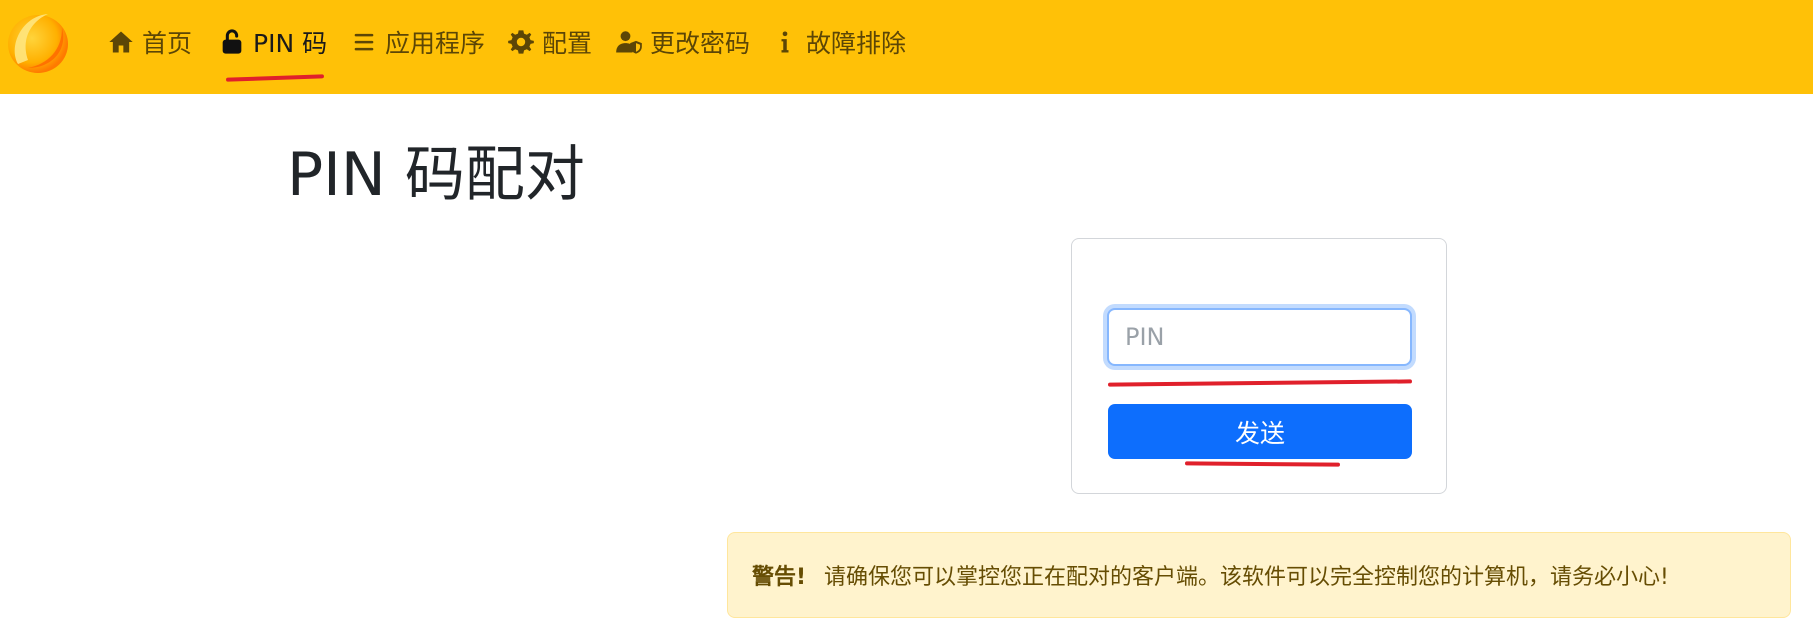  I want to click on nav-item-home: 首页, so click(149, 42).